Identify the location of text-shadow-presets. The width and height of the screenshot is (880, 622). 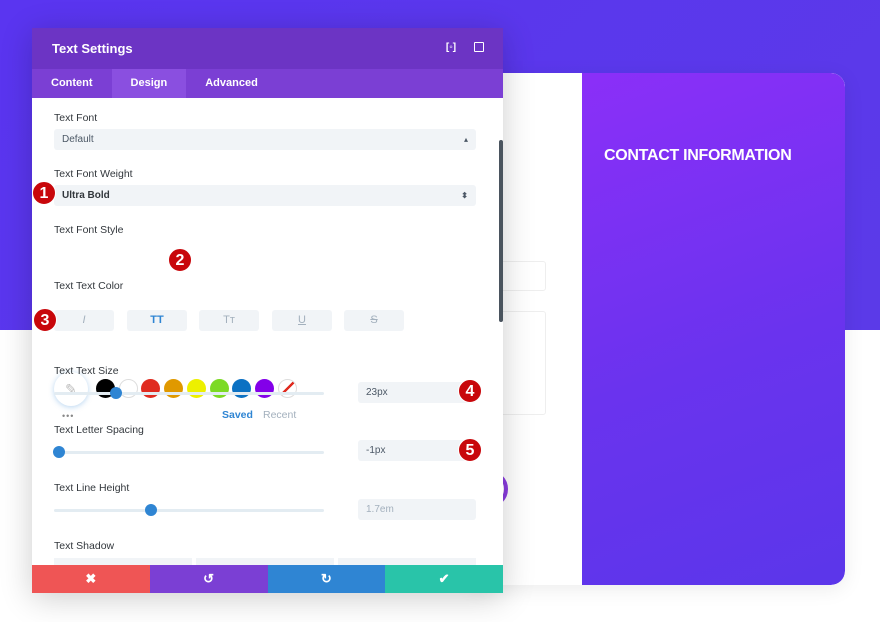
(265, 561).